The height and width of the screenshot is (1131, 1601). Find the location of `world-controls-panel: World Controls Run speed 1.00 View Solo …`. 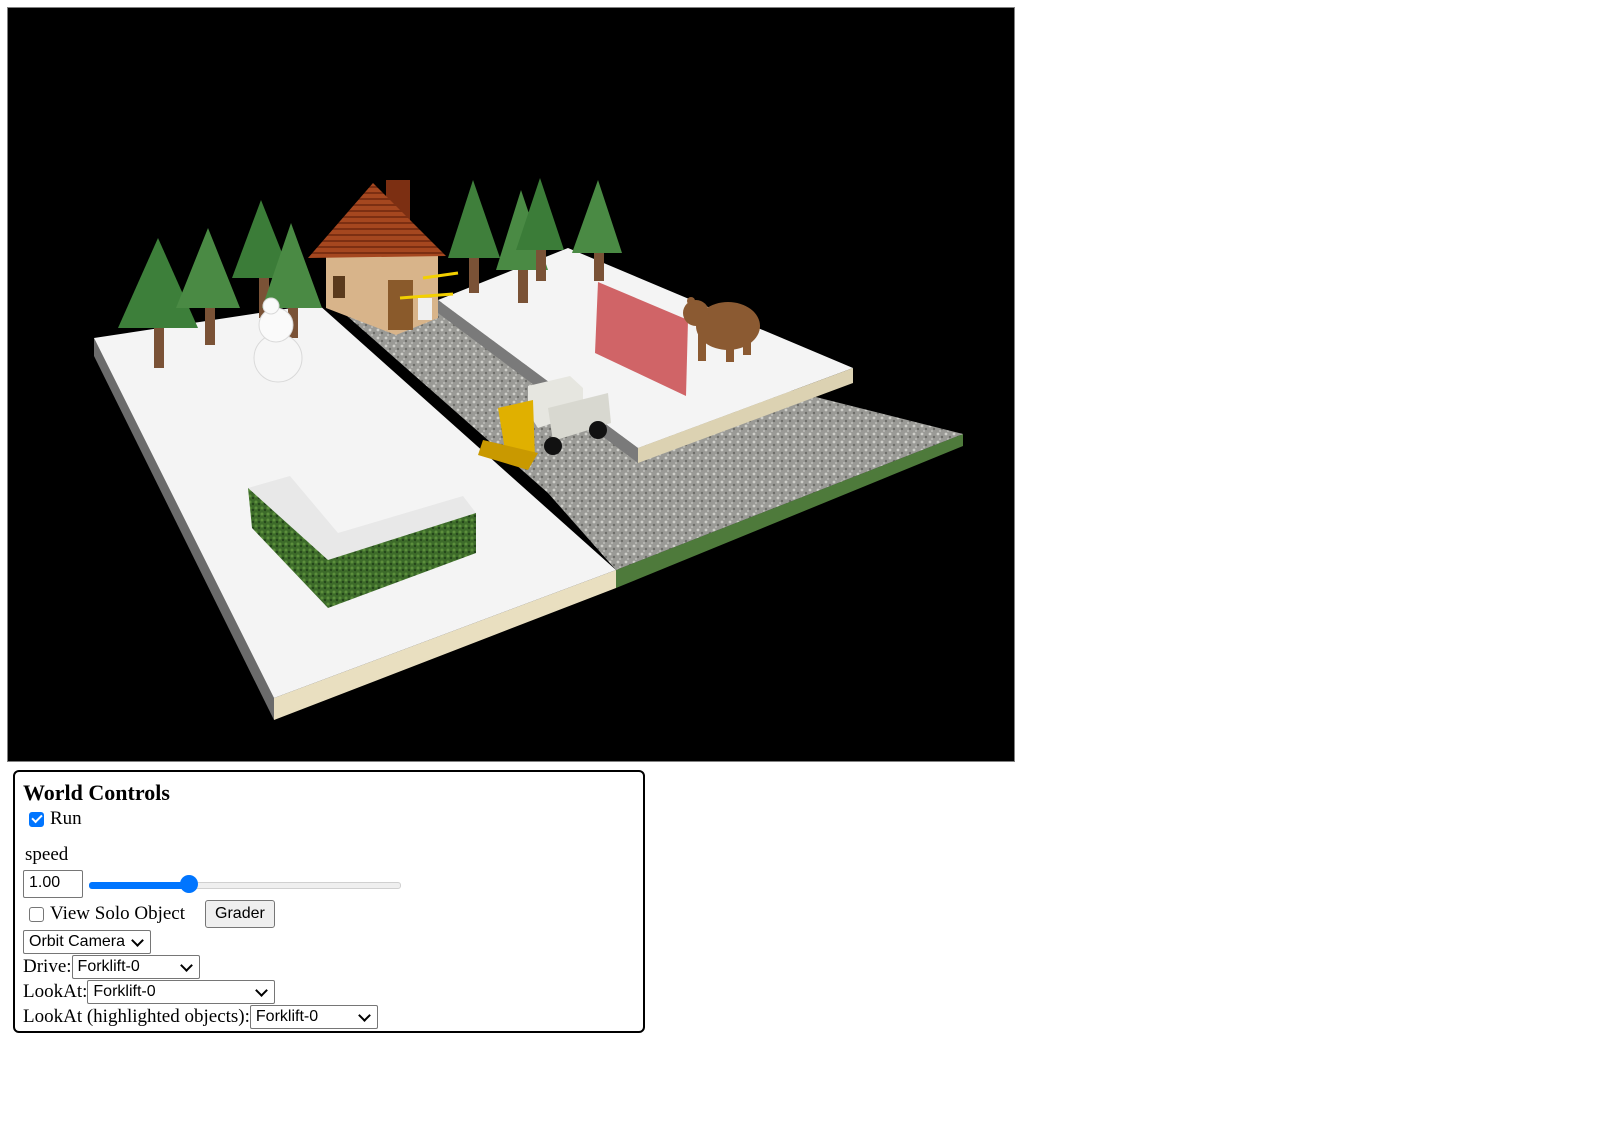

world-controls-panel: World Controls Run speed 1.00 View Solo … is located at coordinates (329, 901).